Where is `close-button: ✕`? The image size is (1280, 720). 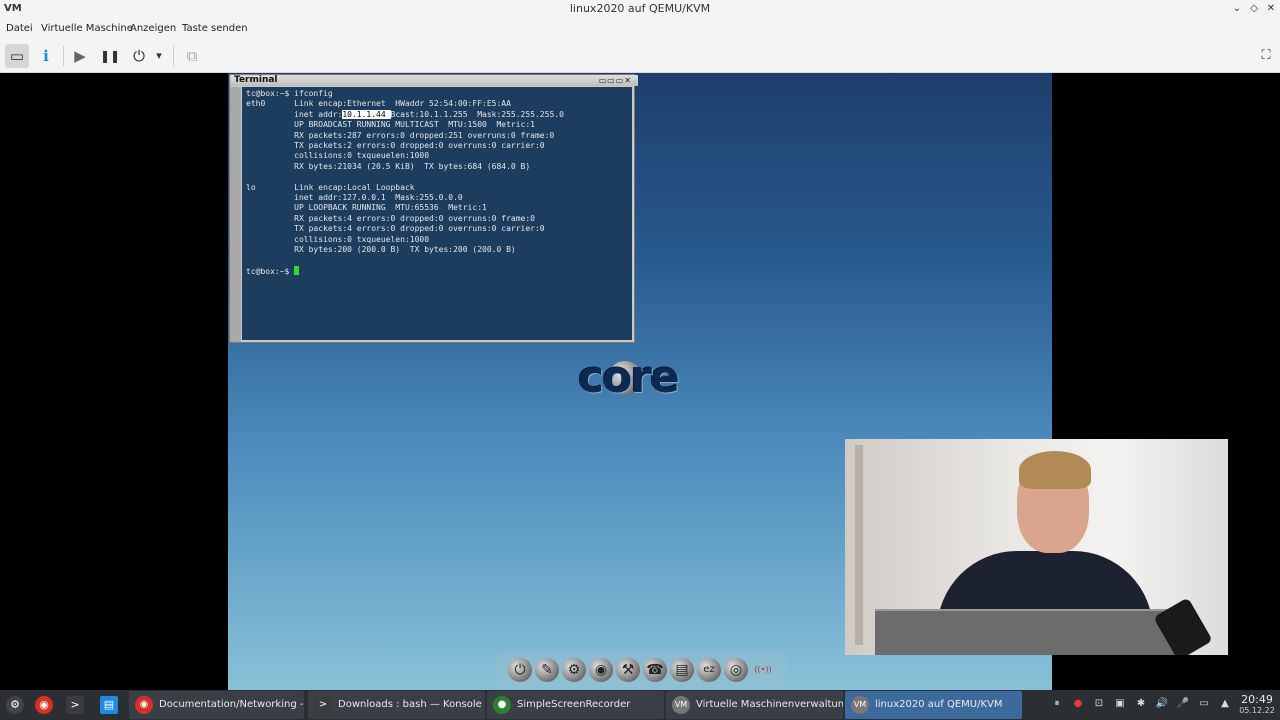 close-button: ✕ is located at coordinates (1271, 9).